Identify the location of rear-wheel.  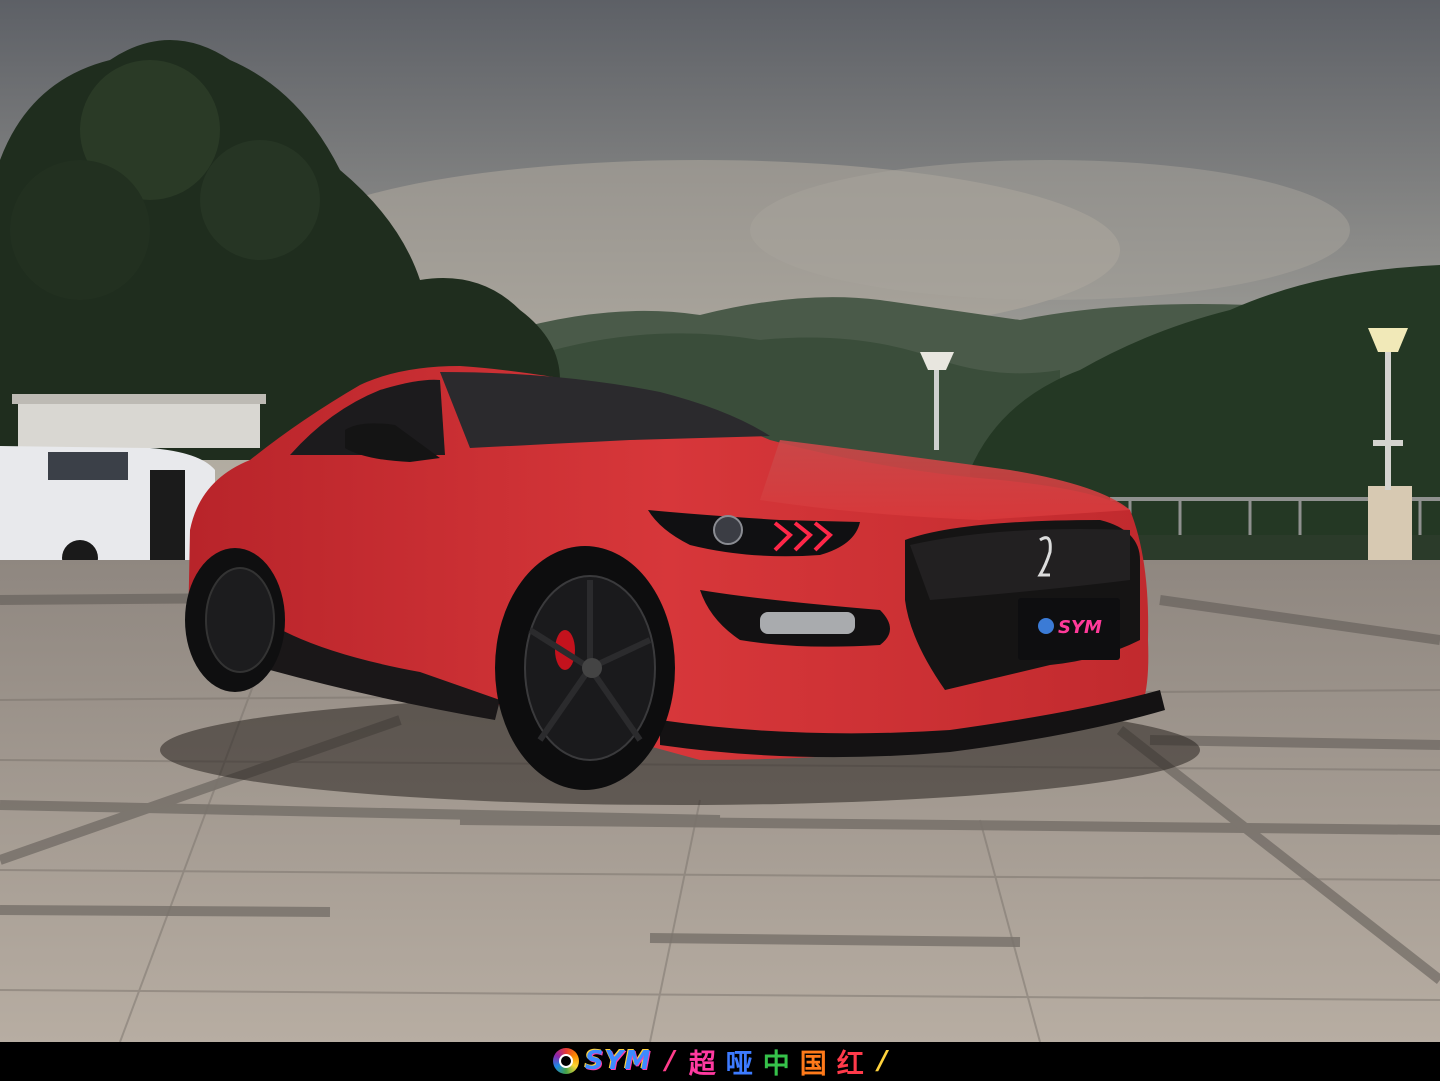
(235, 620).